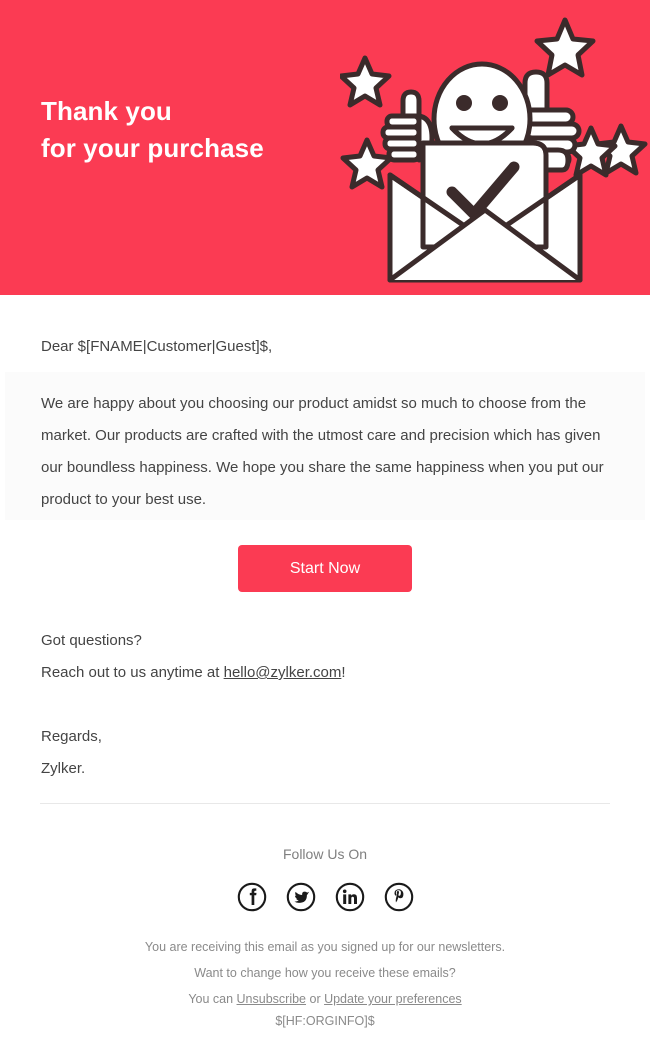 This screenshot has width=650, height=1051. What do you see at coordinates (152, 147) in the screenshot?
I see `hero-title-line2: for your purchase` at bounding box center [152, 147].